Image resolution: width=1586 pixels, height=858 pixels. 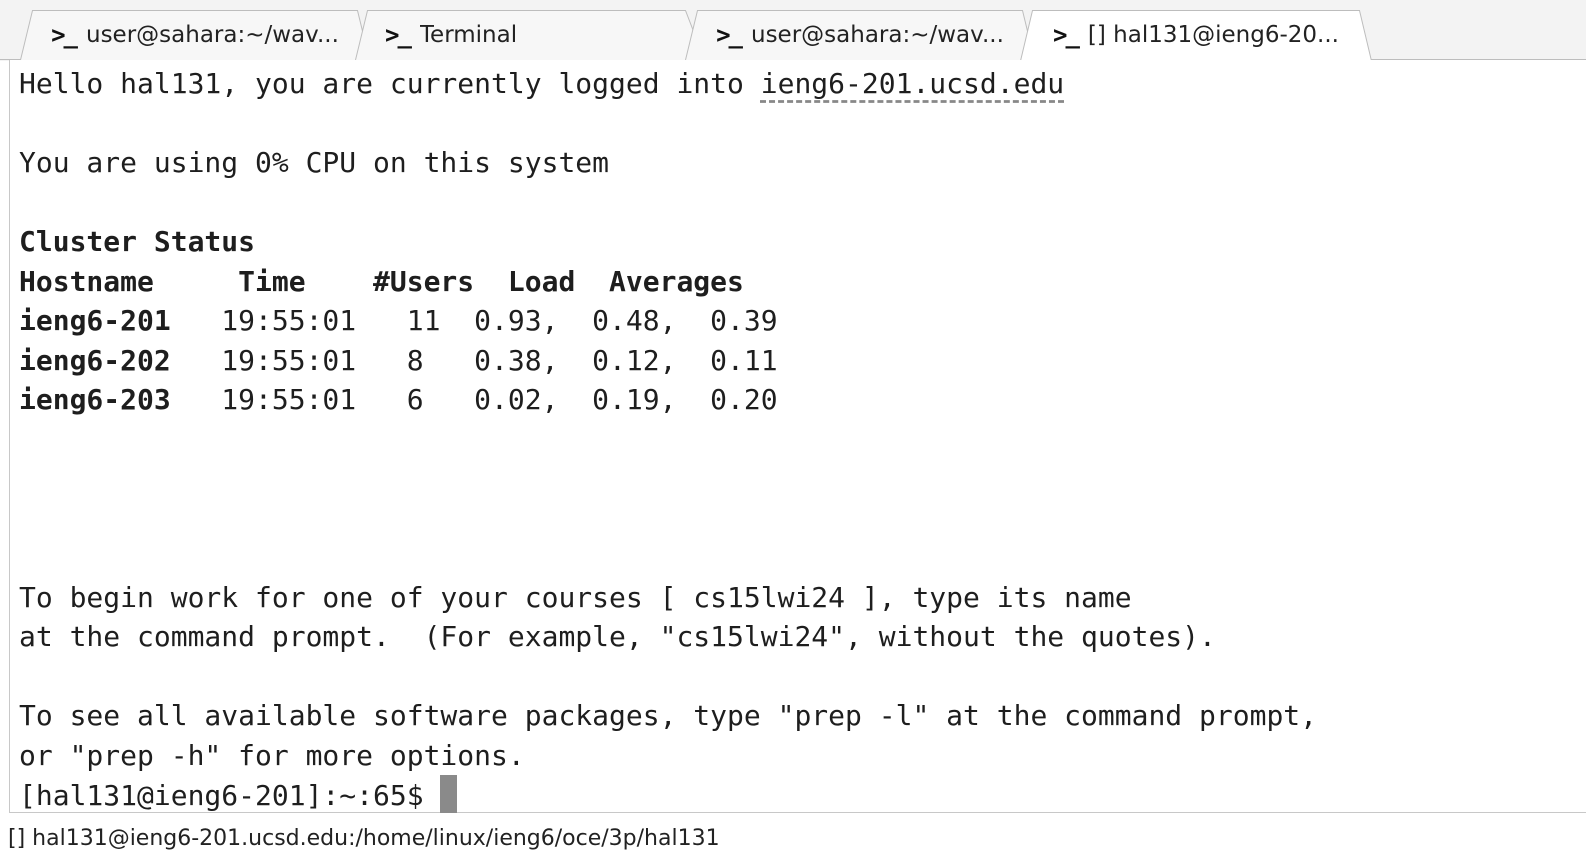 I want to click on host-stats: 19:55:01 11 0.93, 0.48, 0.39, so click(x=474, y=320).